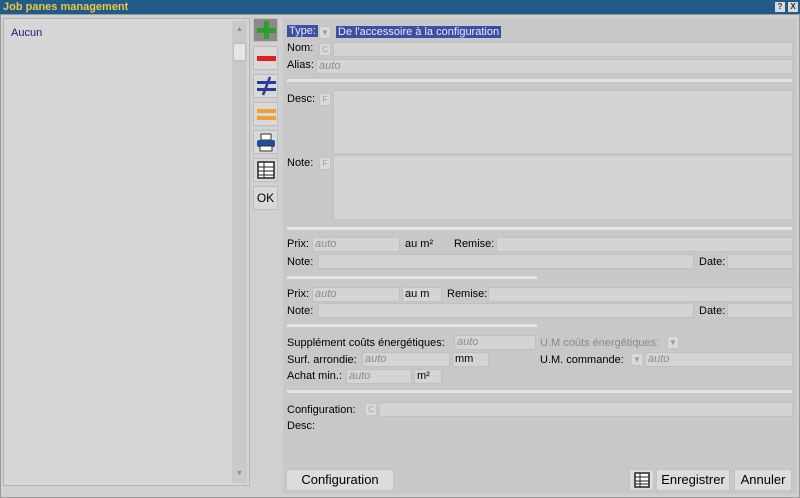 The height and width of the screenshot is (498, 800). What do you see at coordinates (300, 163) in the screenshot?
I see `note-label: Note:` at bounding box center [300, 163].